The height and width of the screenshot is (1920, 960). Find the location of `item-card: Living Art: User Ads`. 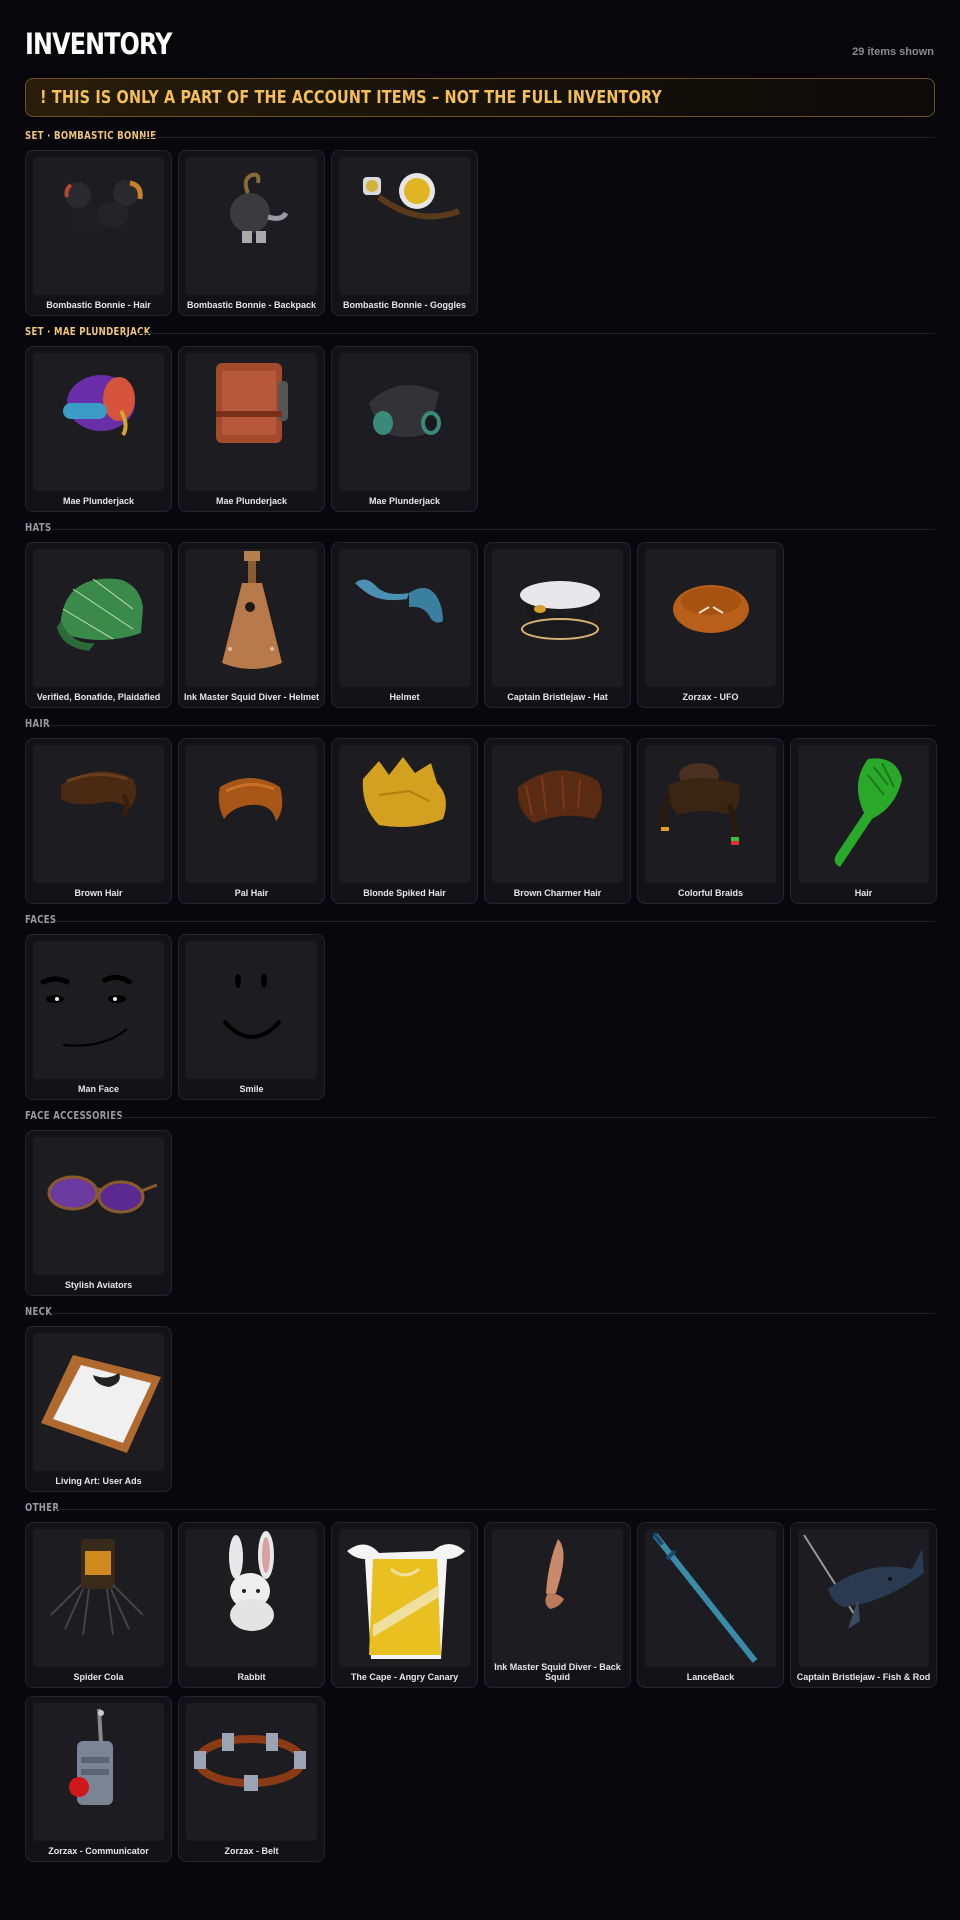

item-card: Living Art: User Ads is located at coordinates (98, 1409).